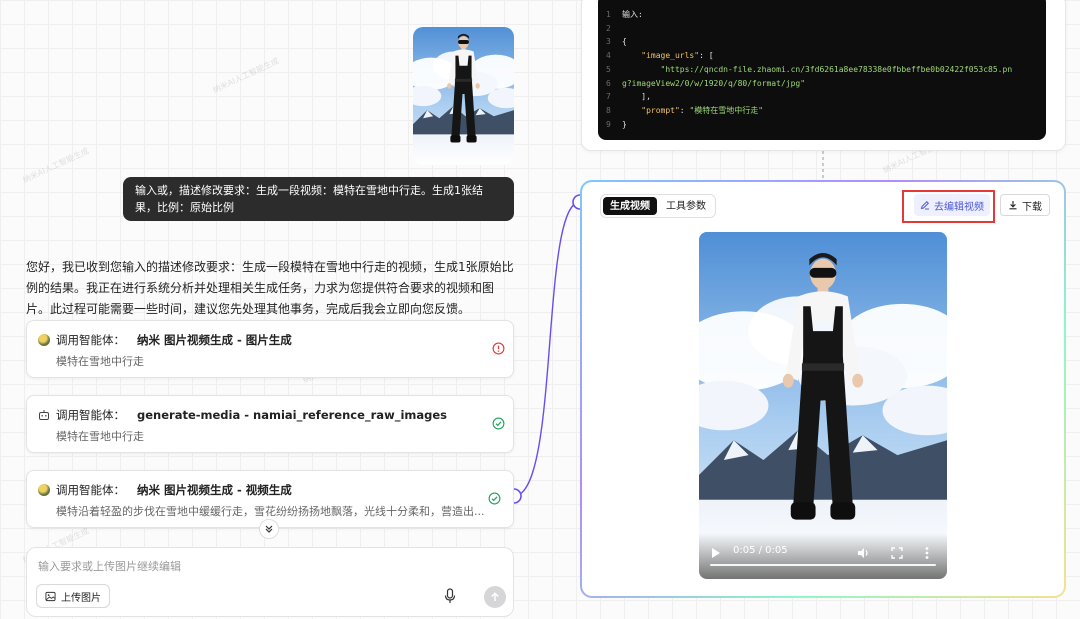 The image size is (1080, 619). Describe the element at coordinates (959, 207) in the screenshot. I see `edit-video-label: 去编辑视频` at that location.